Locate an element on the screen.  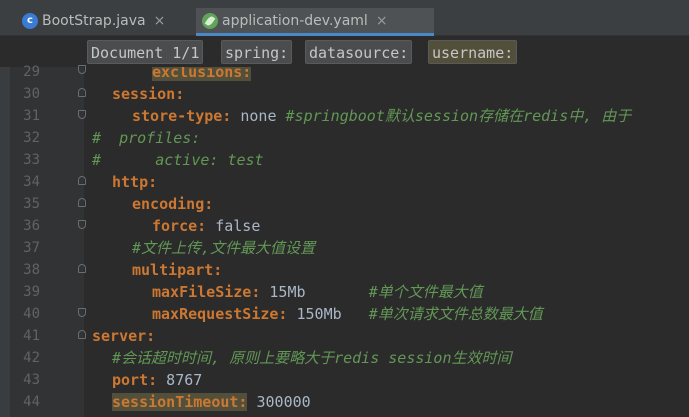
line-number: 37 is located at coordinates (31, 248).